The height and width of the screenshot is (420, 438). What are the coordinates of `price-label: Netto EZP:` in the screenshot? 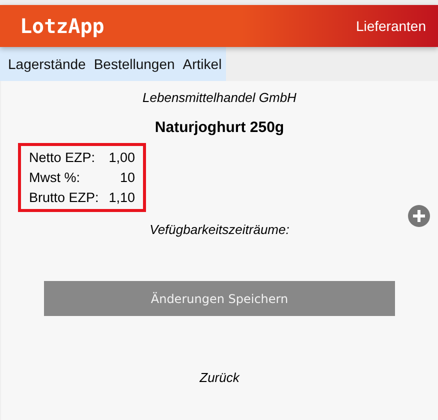 It's located at (62, 157).